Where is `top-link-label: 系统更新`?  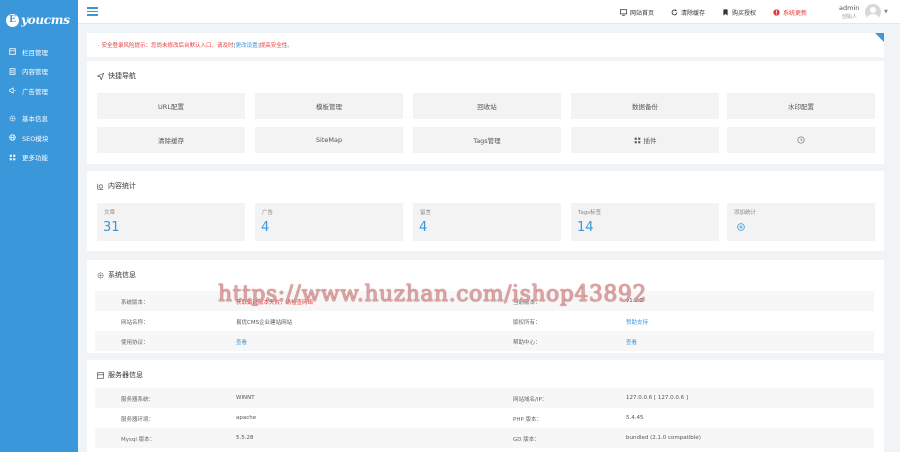
top-link-label: 系统更新 is located at coordinates (795, 13).